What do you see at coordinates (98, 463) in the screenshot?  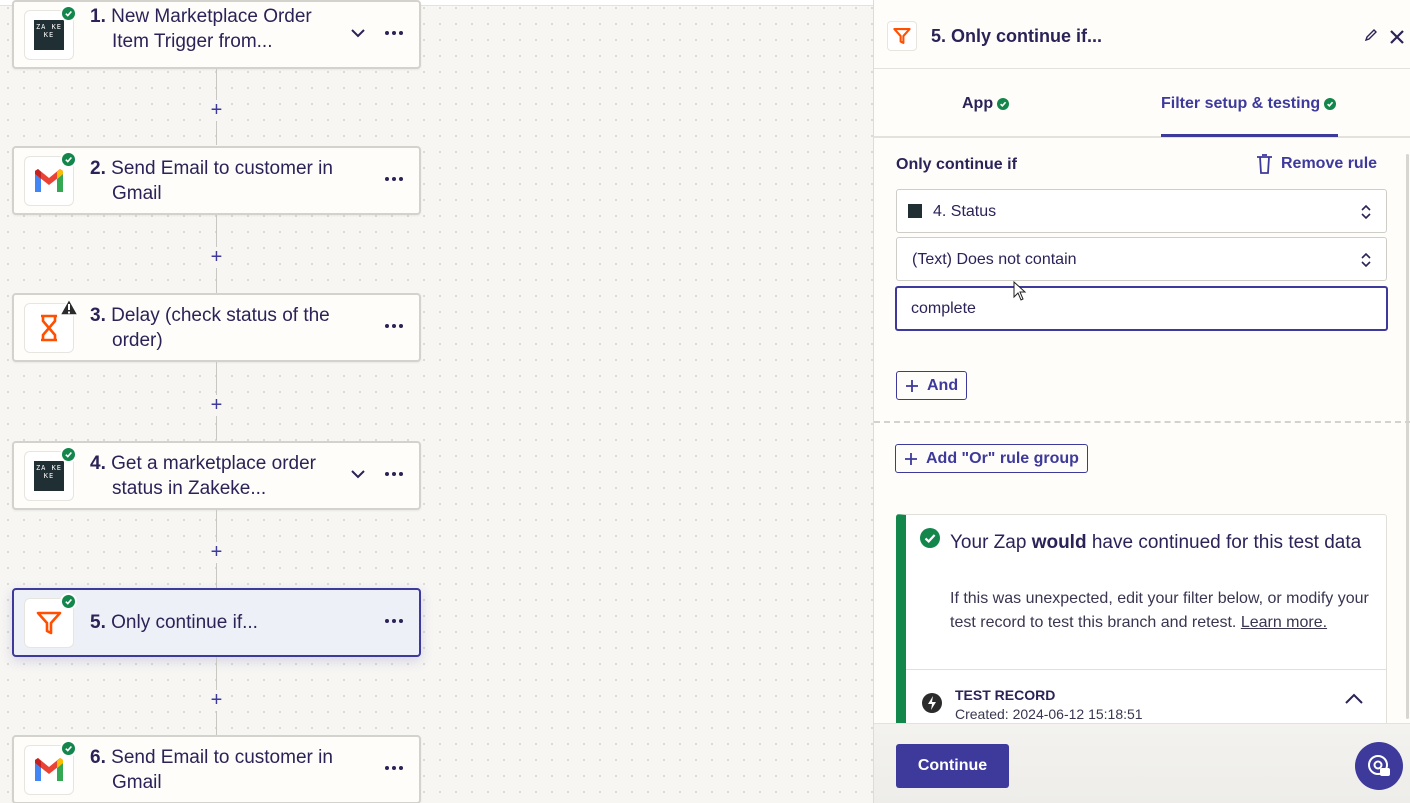 I see `step-number: 4.` at bounding box center [98, 463].